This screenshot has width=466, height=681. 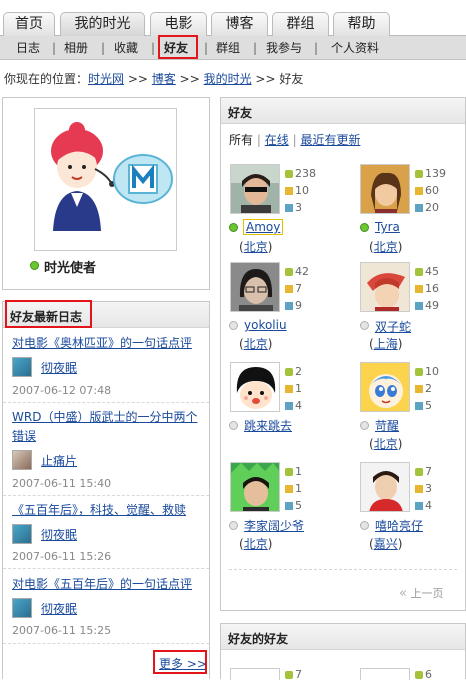 I want to click on friends-panel-title: 好友, so click(x=240, y=113).